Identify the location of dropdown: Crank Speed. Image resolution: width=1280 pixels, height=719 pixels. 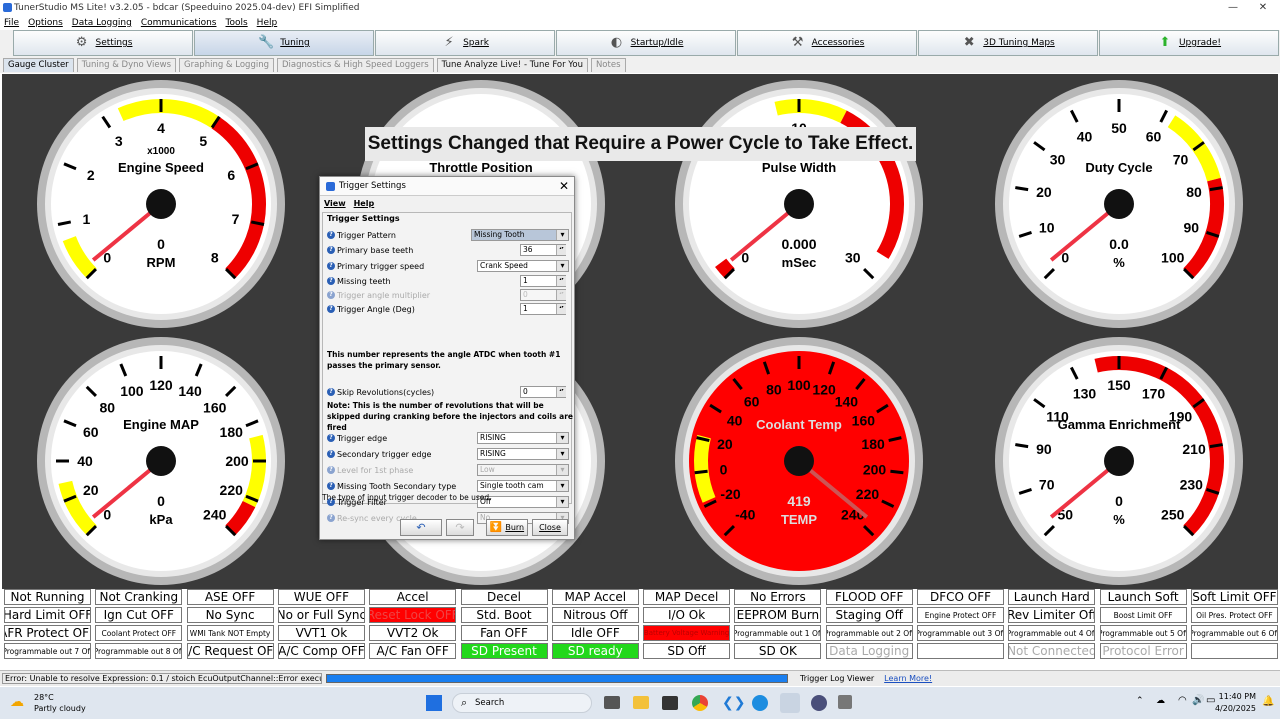
(523, 266).